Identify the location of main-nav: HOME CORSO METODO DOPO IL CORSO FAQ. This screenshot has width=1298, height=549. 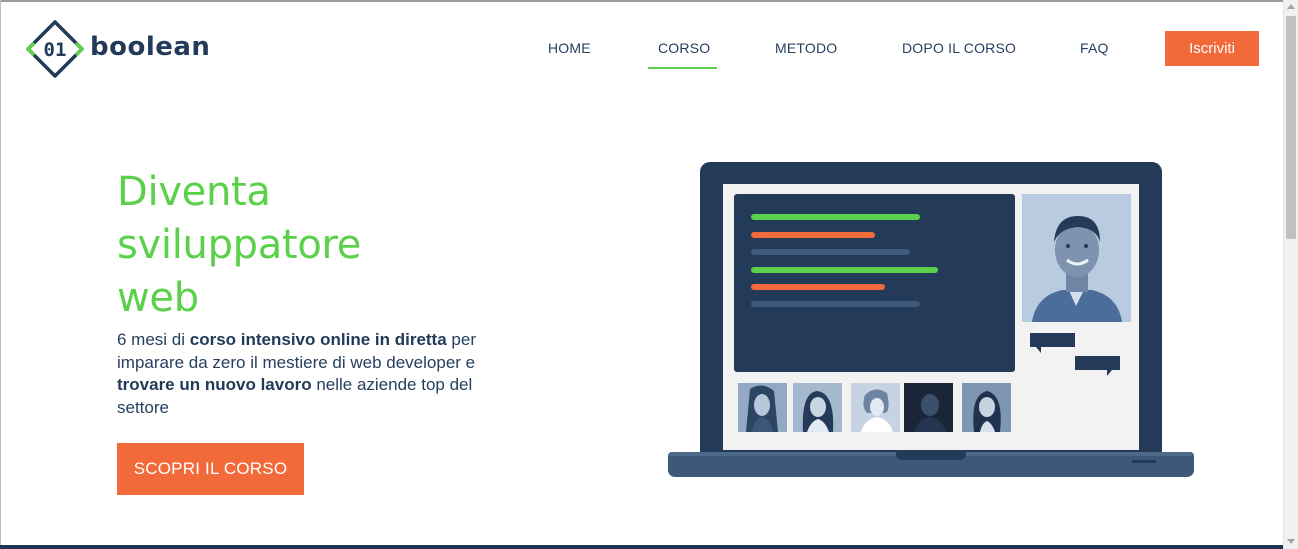
(580, 50).